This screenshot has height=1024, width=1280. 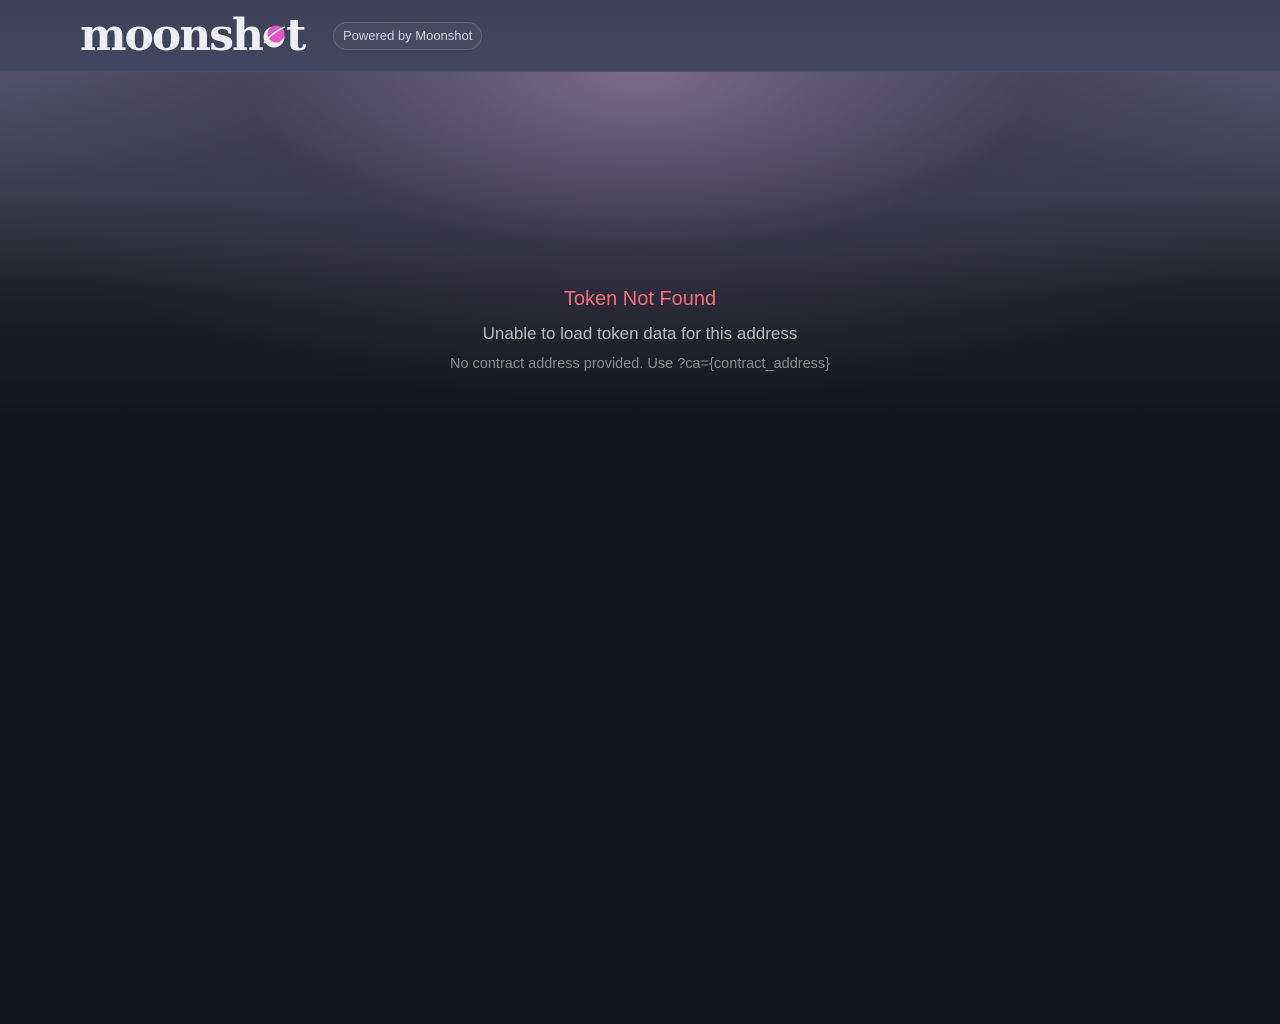 I want to click on powered-by-badge: Powered by Moonshot, so click(x=408, y=36).